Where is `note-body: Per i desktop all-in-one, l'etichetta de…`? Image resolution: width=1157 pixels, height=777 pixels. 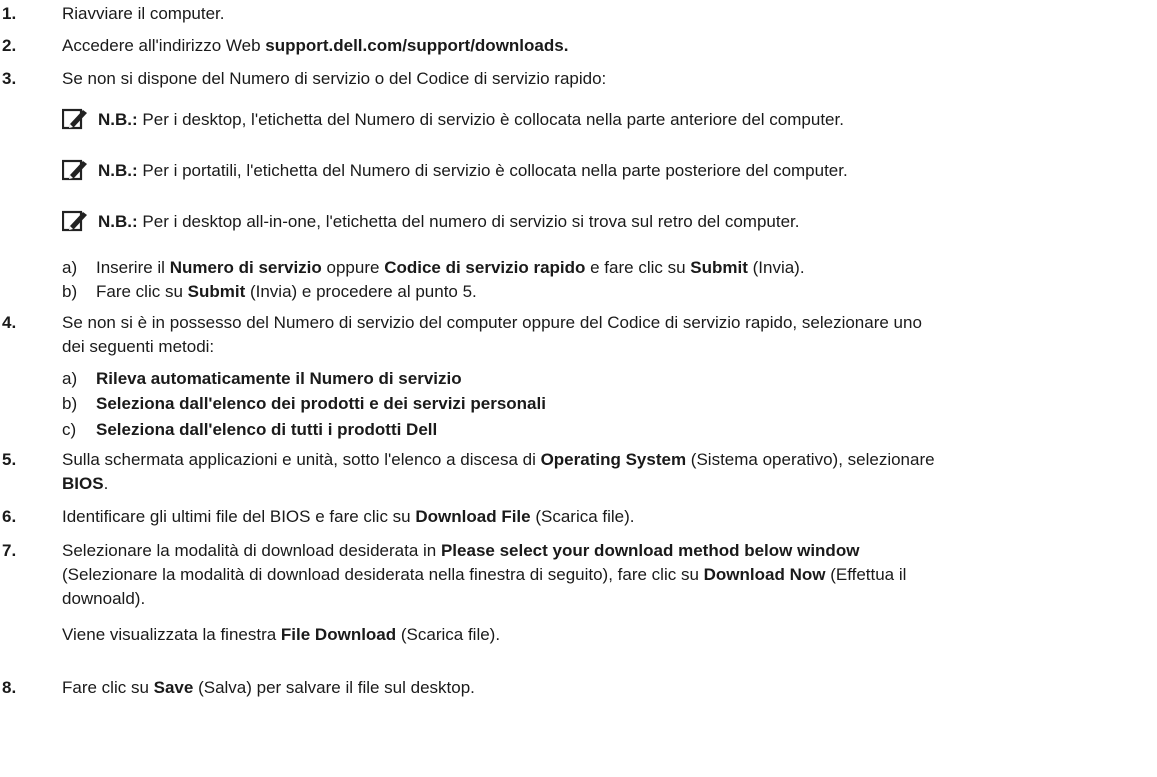
note-body: Per i desktop all-in-one, l'etichetta de… is located at coordinates (468, 221).